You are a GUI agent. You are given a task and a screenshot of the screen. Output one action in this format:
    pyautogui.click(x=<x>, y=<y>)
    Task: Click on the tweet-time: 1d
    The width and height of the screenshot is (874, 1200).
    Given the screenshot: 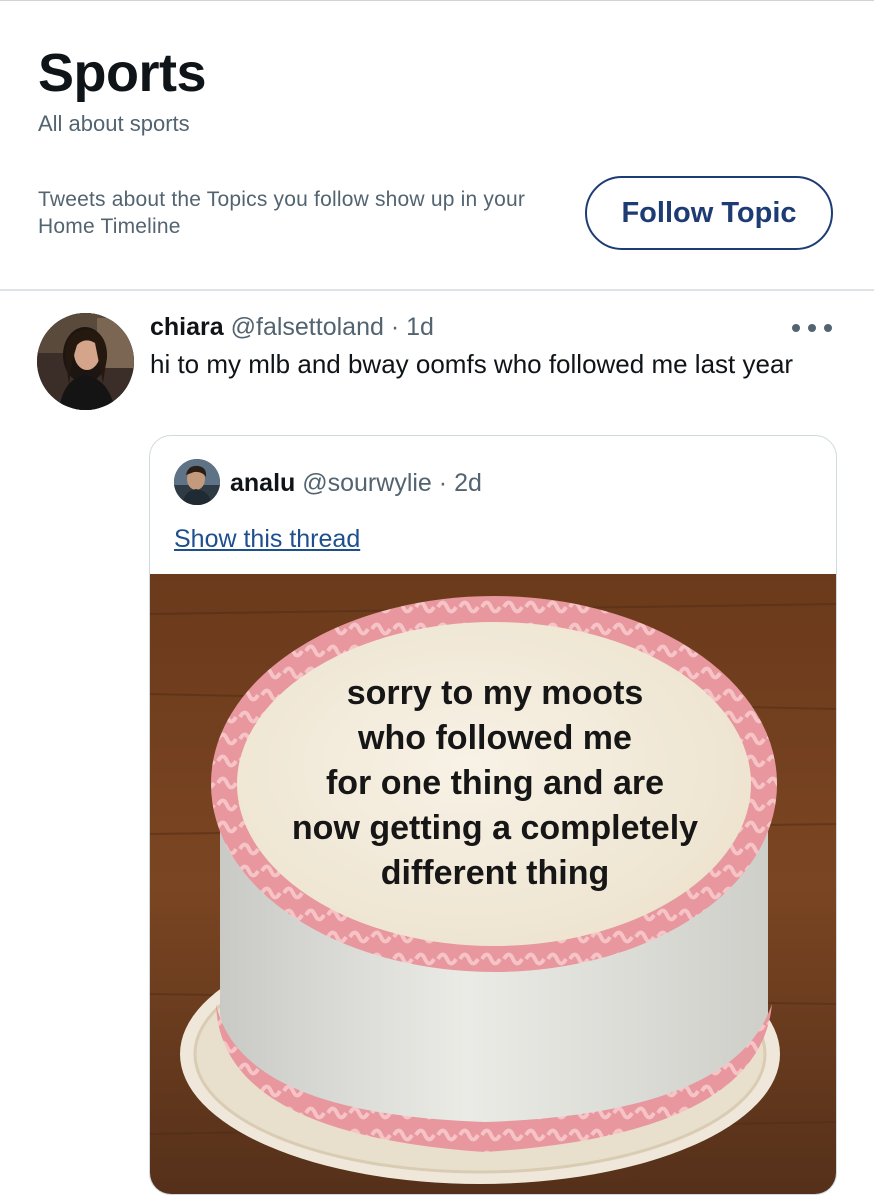 What is the action you would take?
    pyautogui.click(x=420, y=327)
    